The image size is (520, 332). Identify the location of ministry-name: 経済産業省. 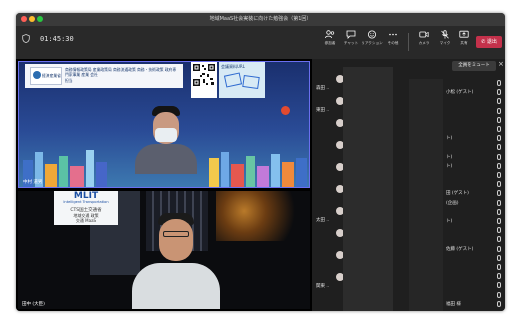
(51, 75).